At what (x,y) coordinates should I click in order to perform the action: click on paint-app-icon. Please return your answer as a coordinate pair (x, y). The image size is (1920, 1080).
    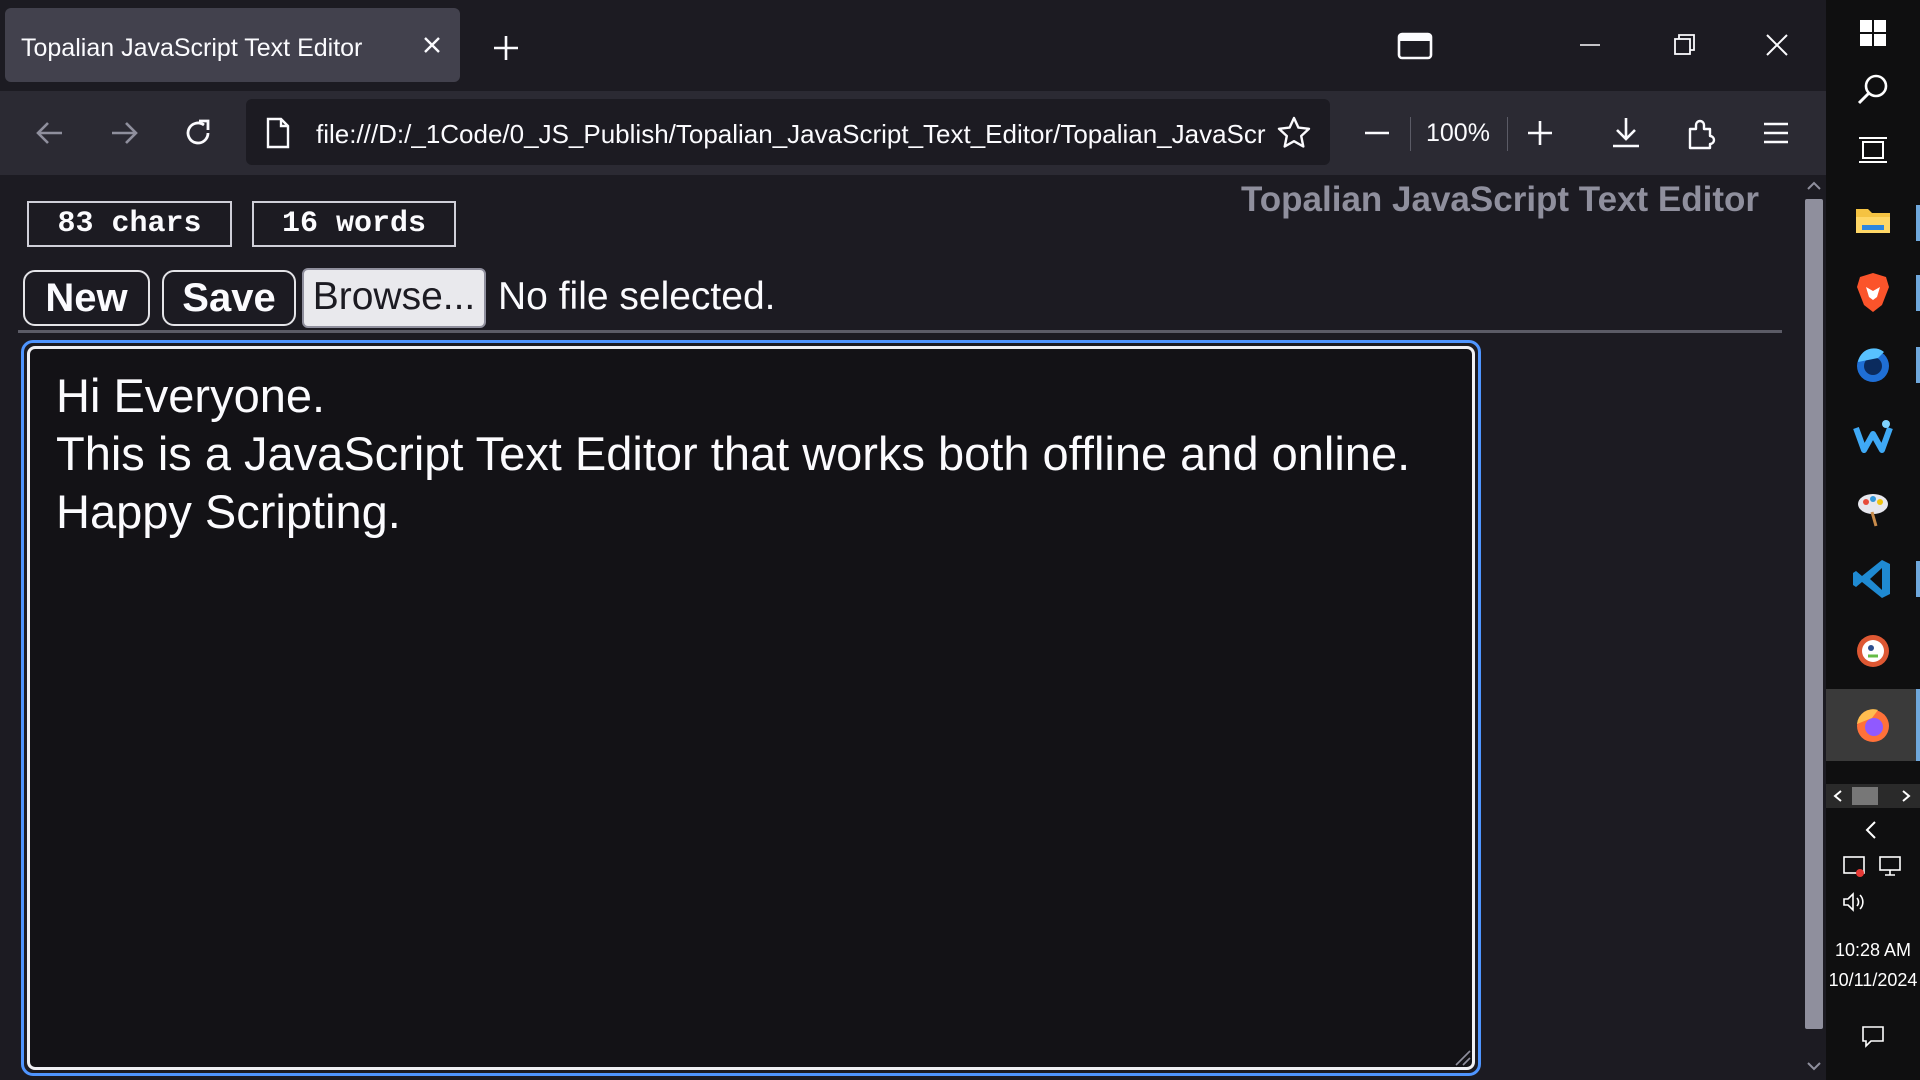
    Looking at the image, I should click on (1873, 507).